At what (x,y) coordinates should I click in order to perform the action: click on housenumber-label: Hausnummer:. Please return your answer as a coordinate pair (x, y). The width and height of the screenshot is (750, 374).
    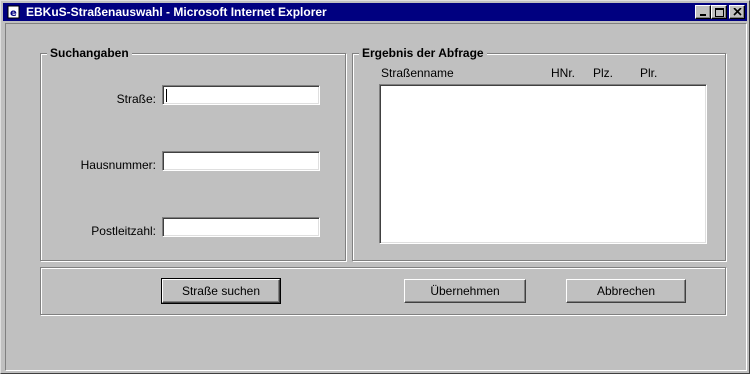
    Looking at the image, I should click on (118, 165).